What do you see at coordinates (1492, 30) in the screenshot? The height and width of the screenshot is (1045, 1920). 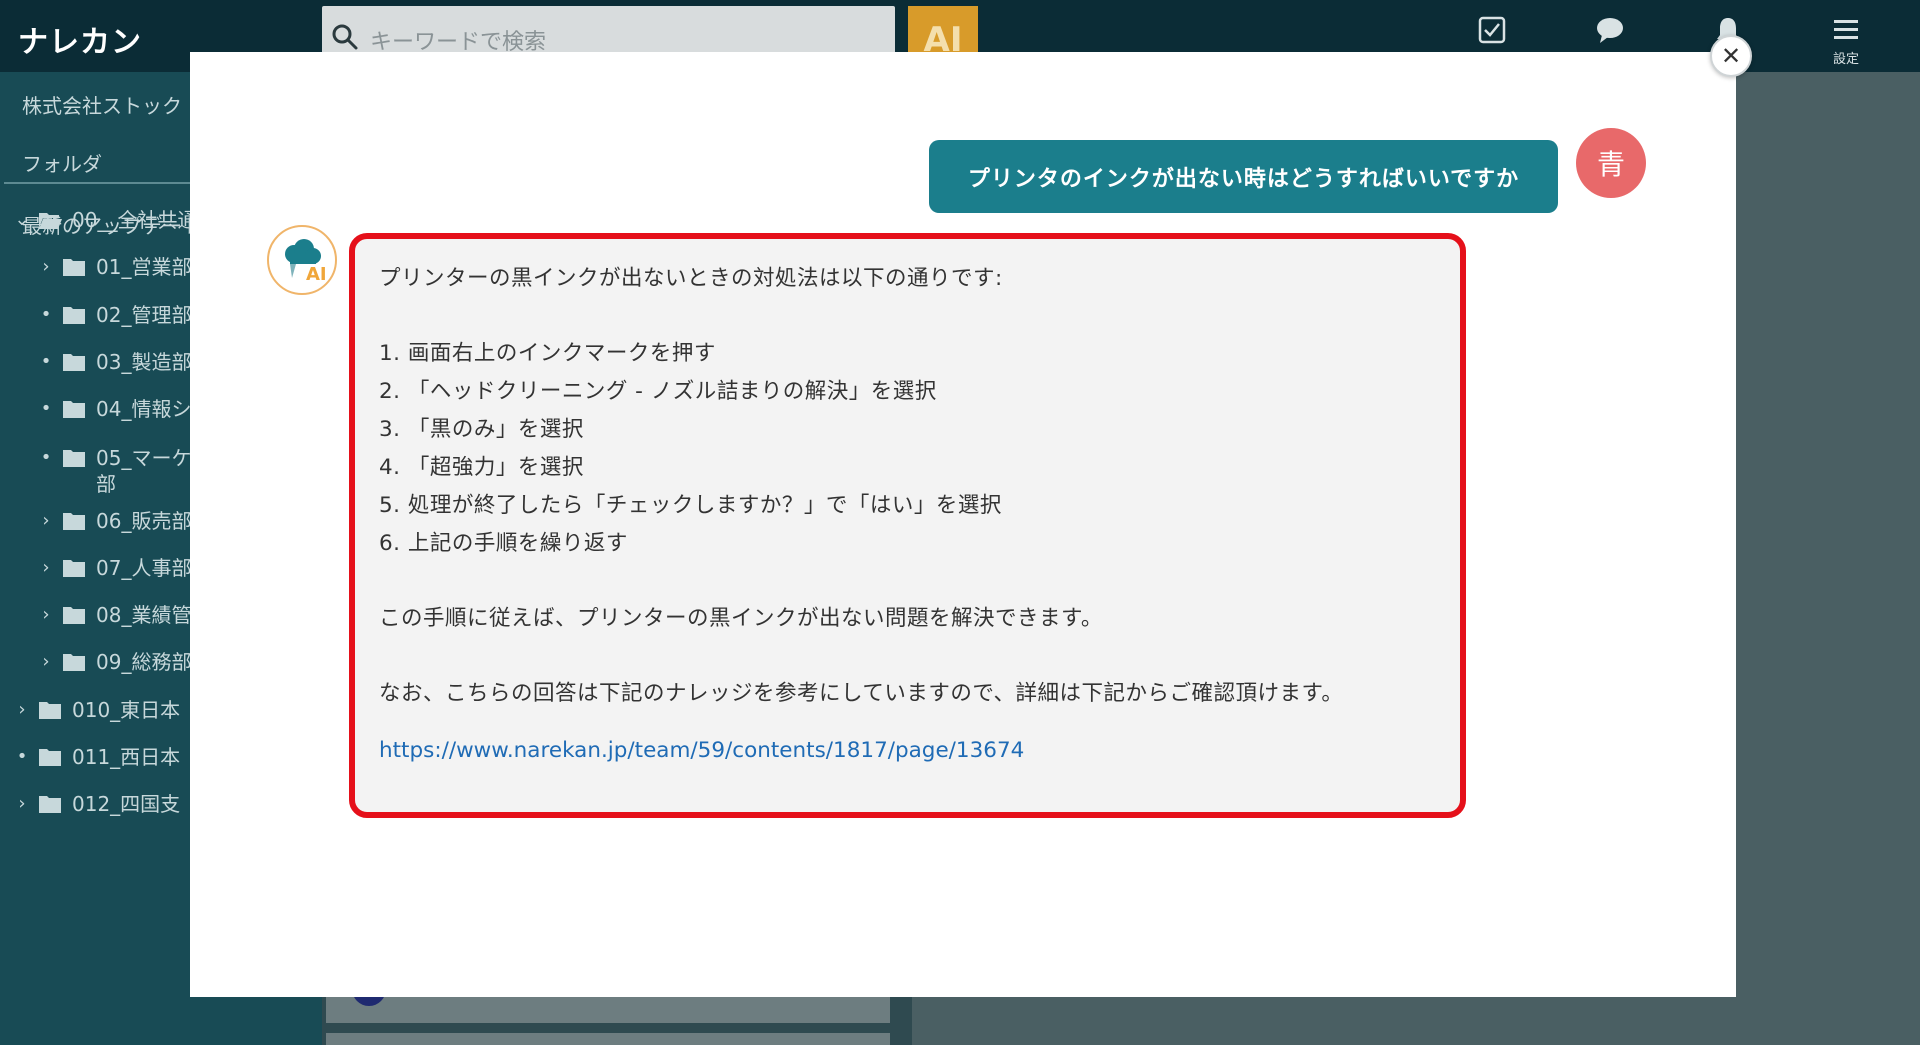 I see `checkbox-icon` at bounding box center [1492, 30].